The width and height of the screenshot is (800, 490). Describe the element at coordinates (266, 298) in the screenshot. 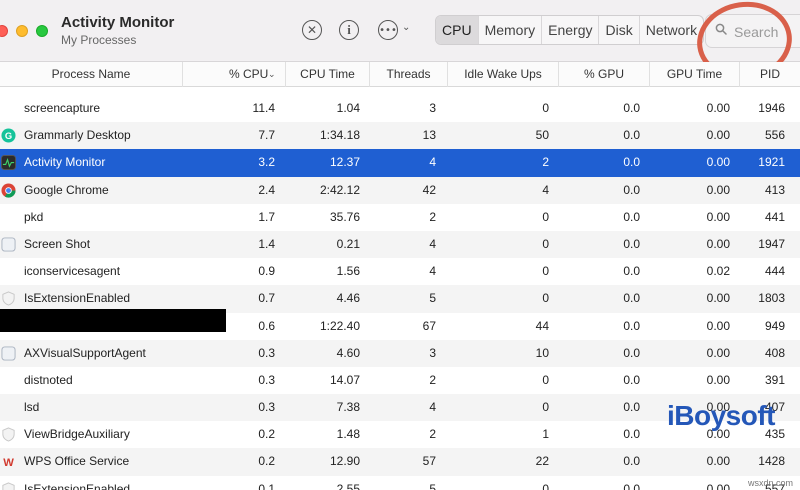

I see `cpu-percent: 0.7` at that location.